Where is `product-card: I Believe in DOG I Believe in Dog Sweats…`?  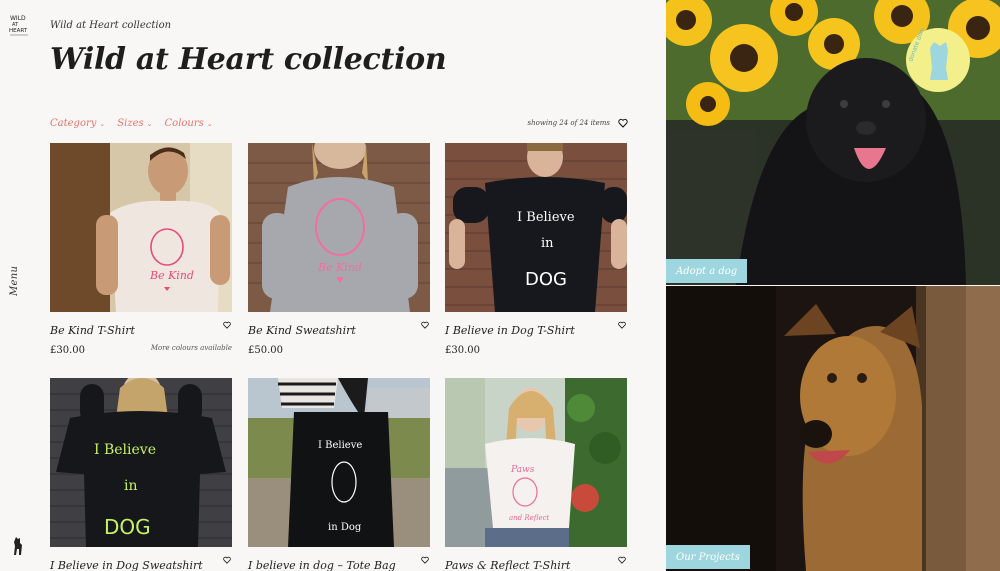
product-card: I Believe in DOG I Believe in Dog Sweats… is located at coordinates (141, 471).